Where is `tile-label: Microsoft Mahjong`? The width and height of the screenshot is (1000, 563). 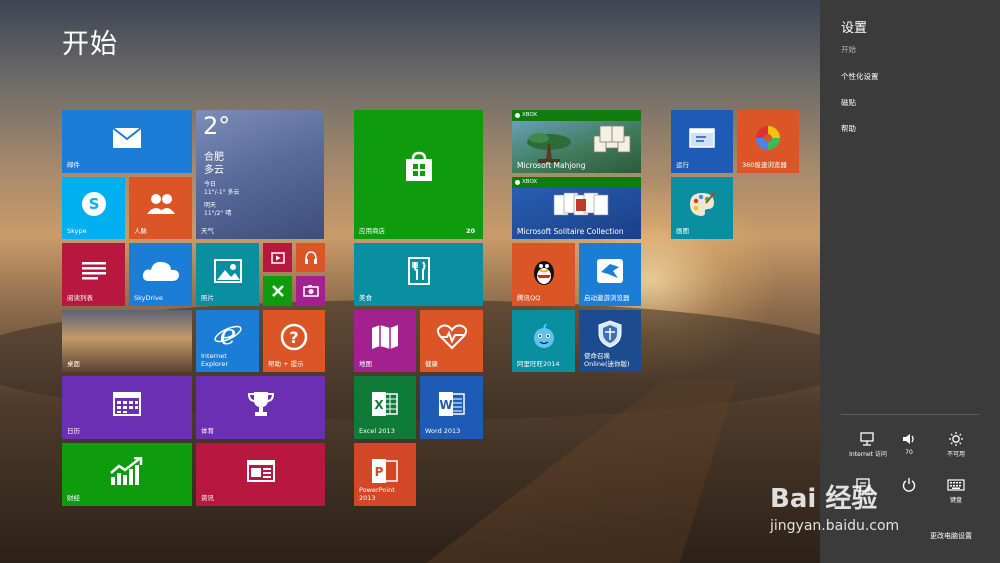
tile-label: Microsoft Mahjong is located at coordinates (551, 165).